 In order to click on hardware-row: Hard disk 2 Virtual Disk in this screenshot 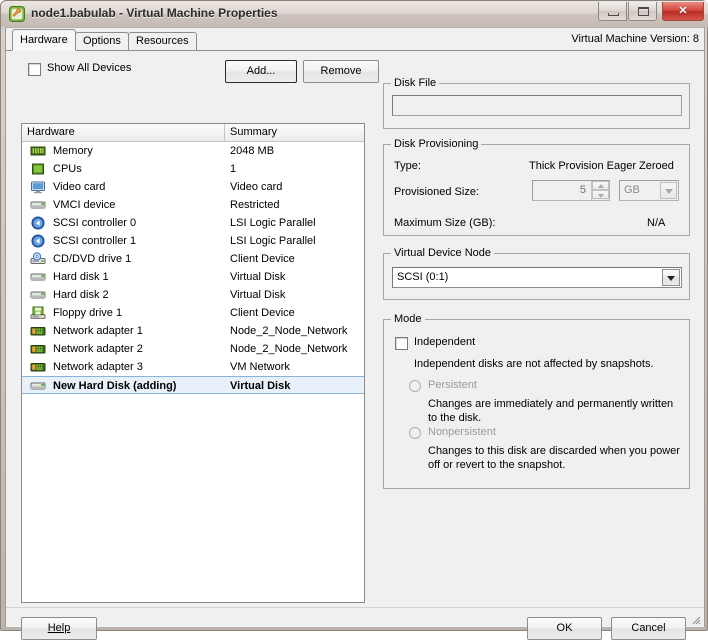, I will do `click(193, 295)`.